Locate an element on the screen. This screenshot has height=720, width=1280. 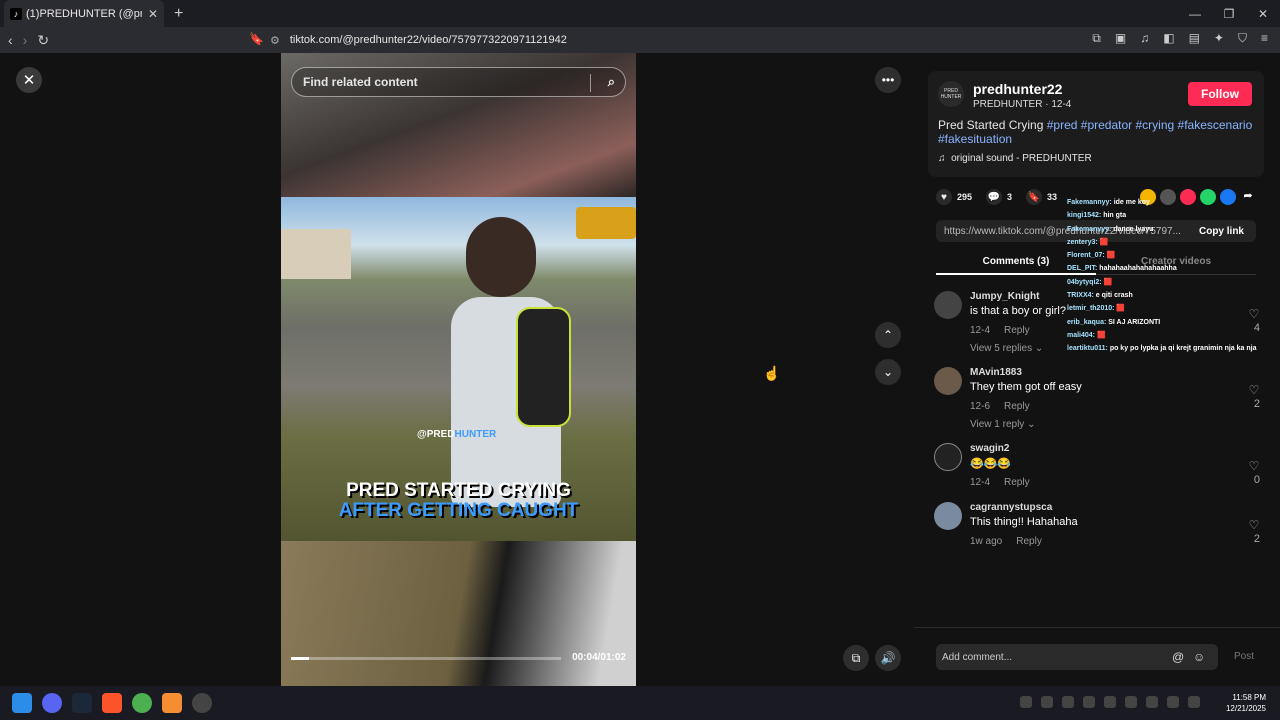
taskbar-clock: 11:58 PM 12/21/2025 is located at coordinates (1246, 703).